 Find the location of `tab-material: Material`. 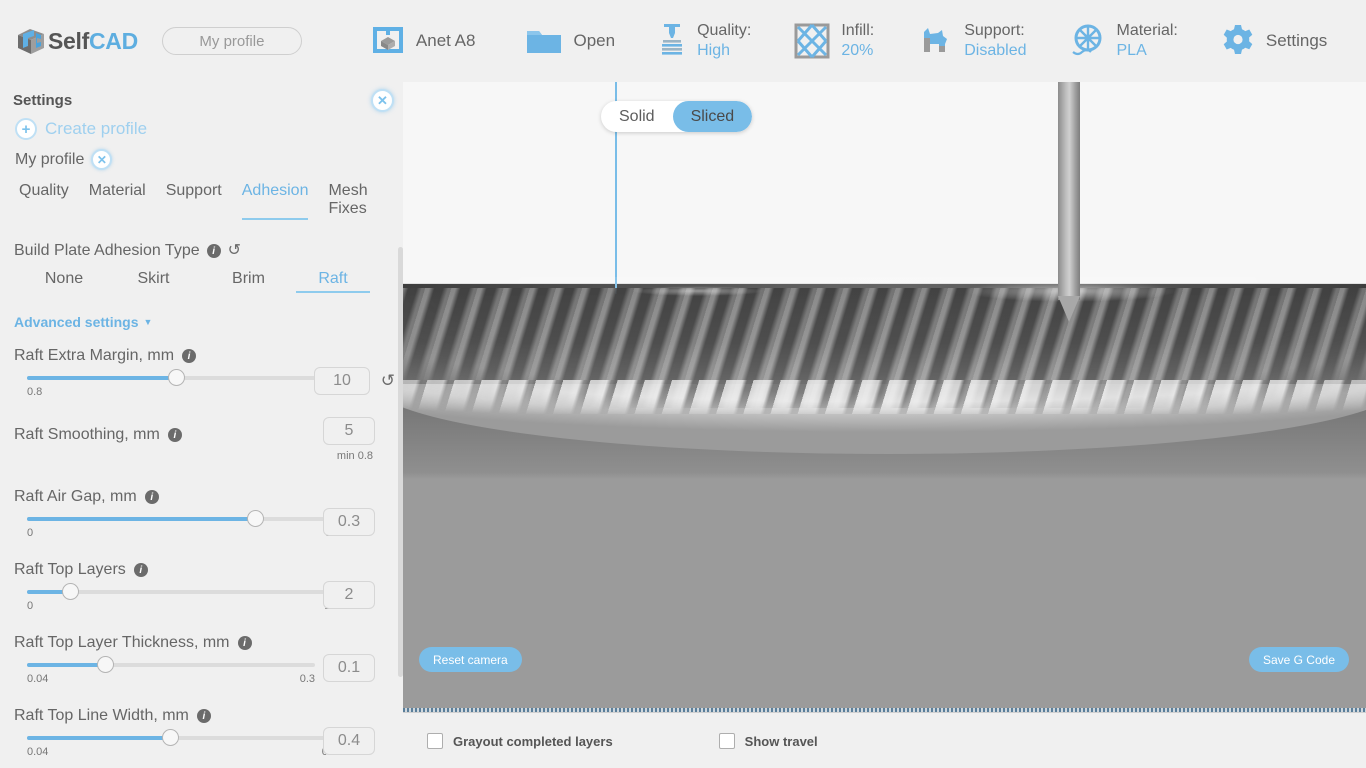

tab-material: Material is located at coordinates (117, 201).